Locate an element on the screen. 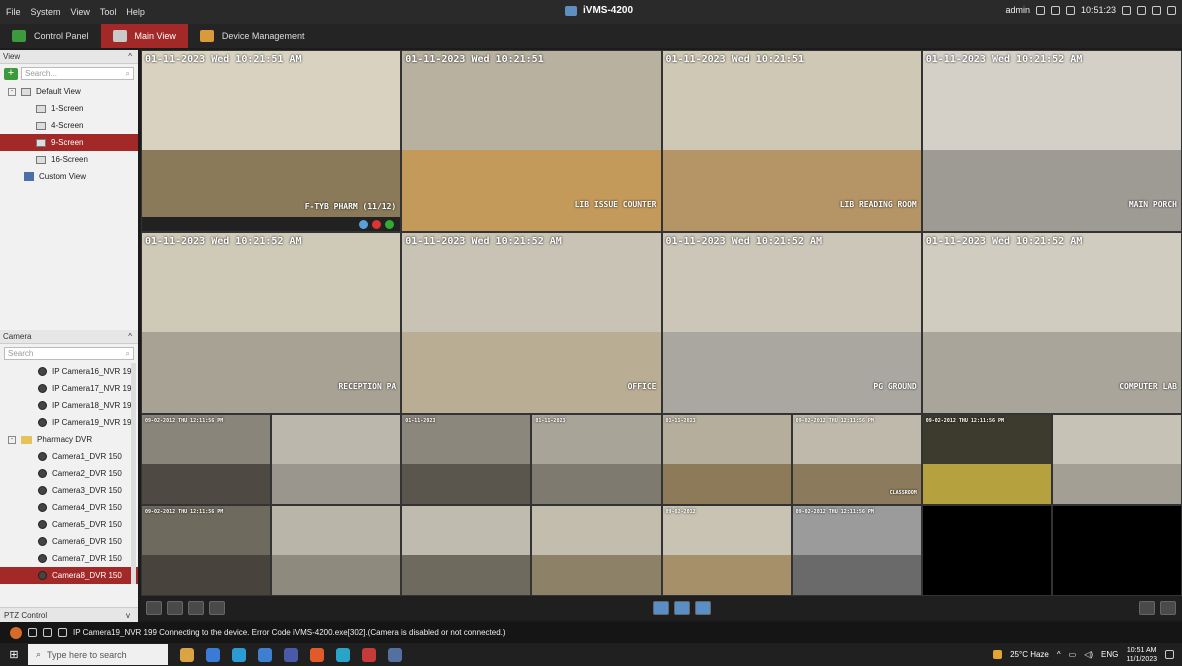 The image size is (1182, 666). camera-tile: 09-02-2012 THU 12:11:56 PM CLASSROOM is located at coordinates (856, 459).